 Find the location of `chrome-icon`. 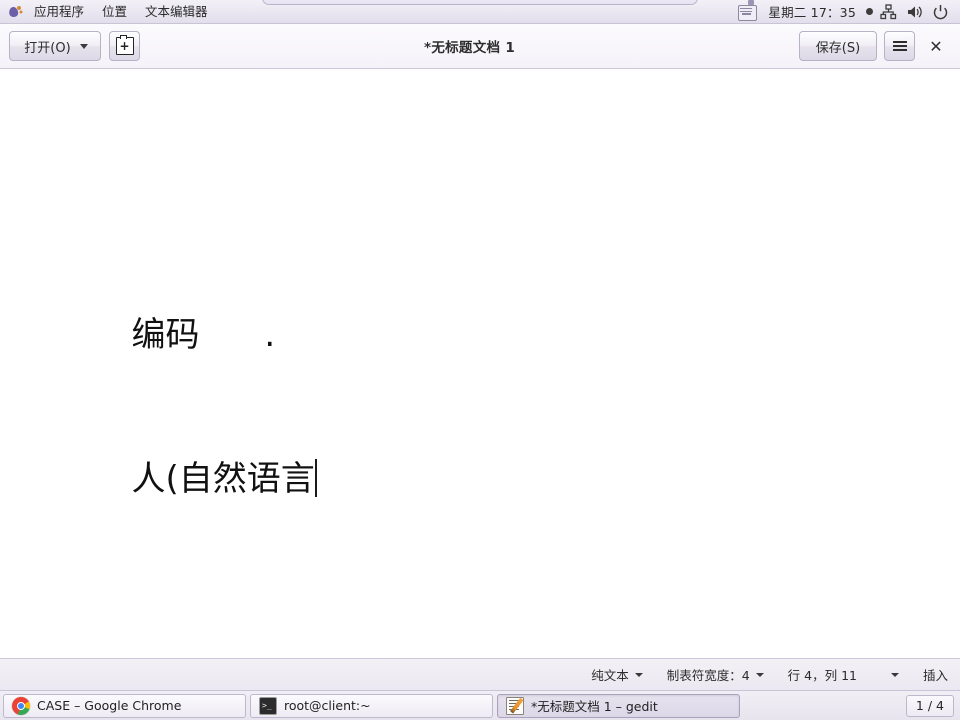

chrome-icon is located at coordinates (21, 705).